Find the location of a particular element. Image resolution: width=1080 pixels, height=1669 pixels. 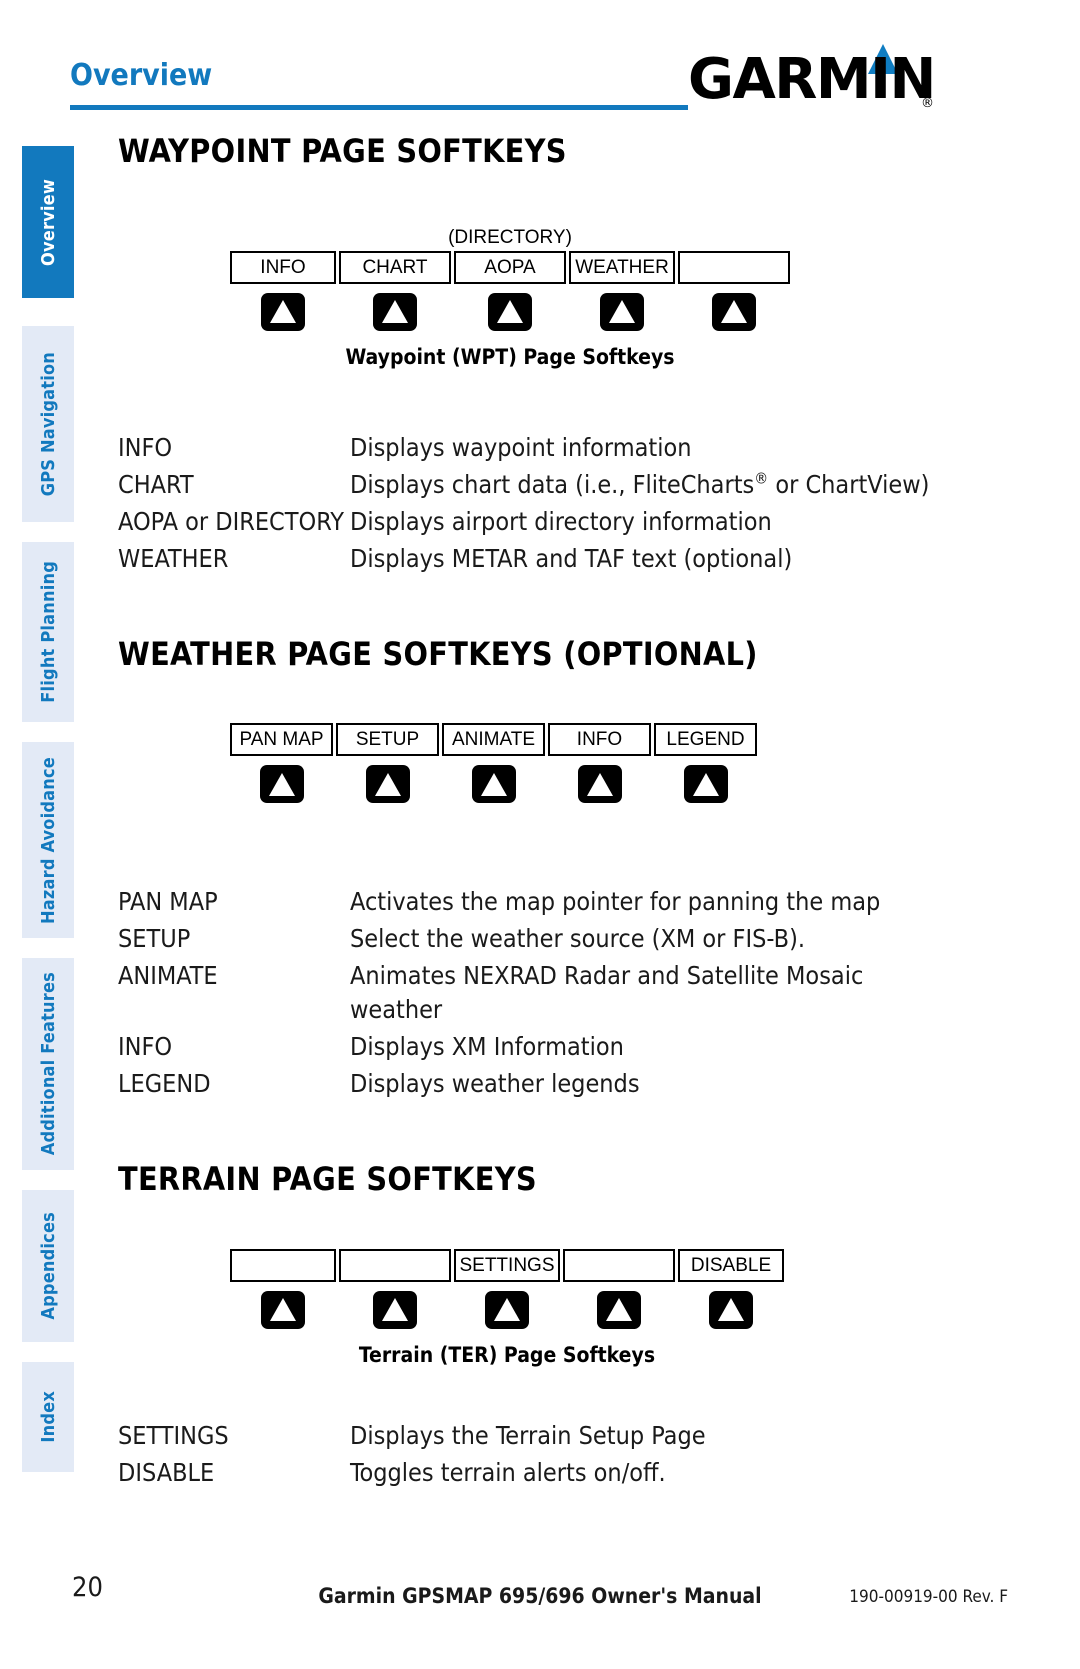

definition-row: DISABLE Toggles terrain alerts on/off. is located at coordinates (533, 1473).